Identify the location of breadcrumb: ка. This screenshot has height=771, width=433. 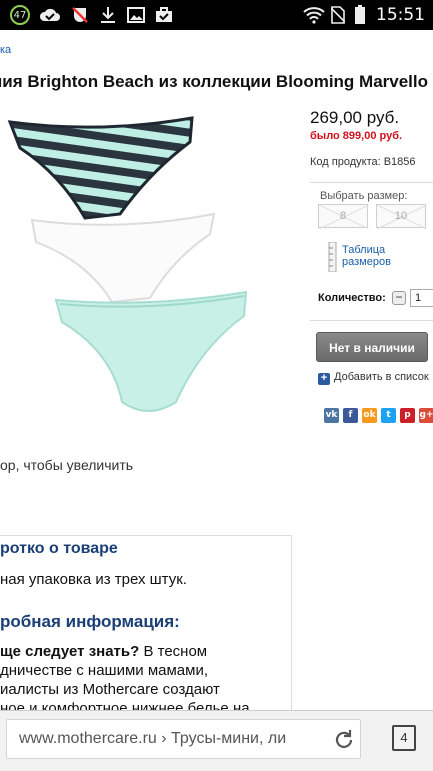
(5, 50).